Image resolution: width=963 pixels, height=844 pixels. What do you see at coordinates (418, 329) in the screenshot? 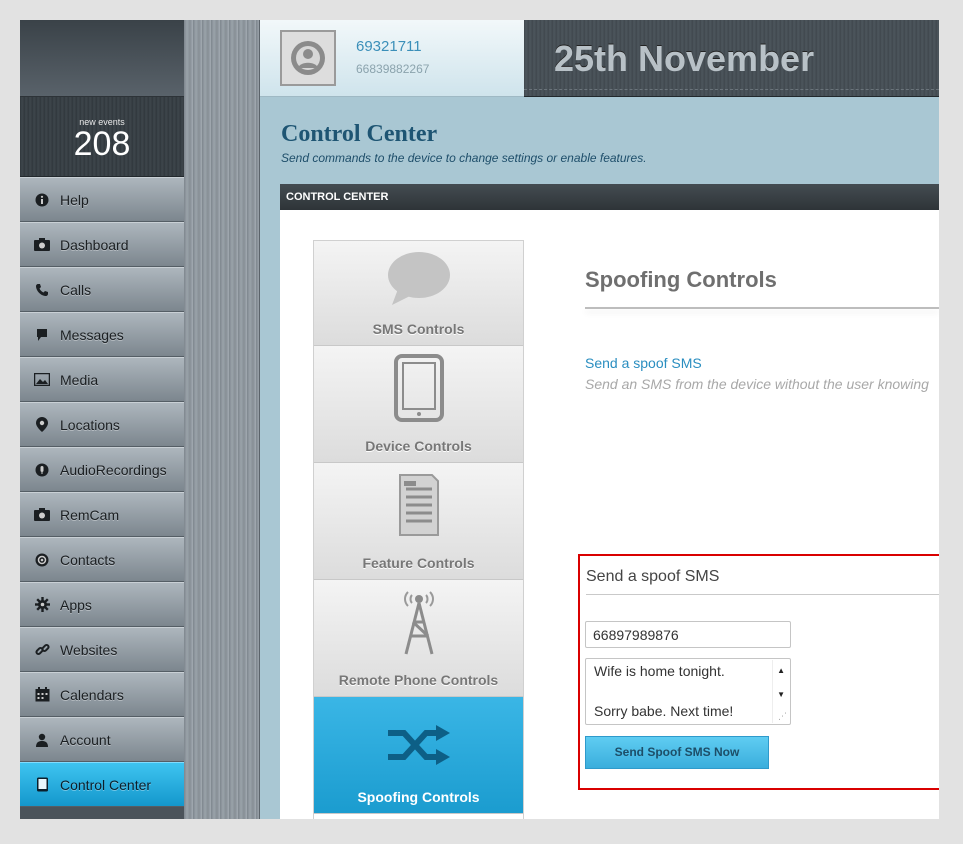
I see `tab-label: SMS Controls` at bounding box center [418, 329].